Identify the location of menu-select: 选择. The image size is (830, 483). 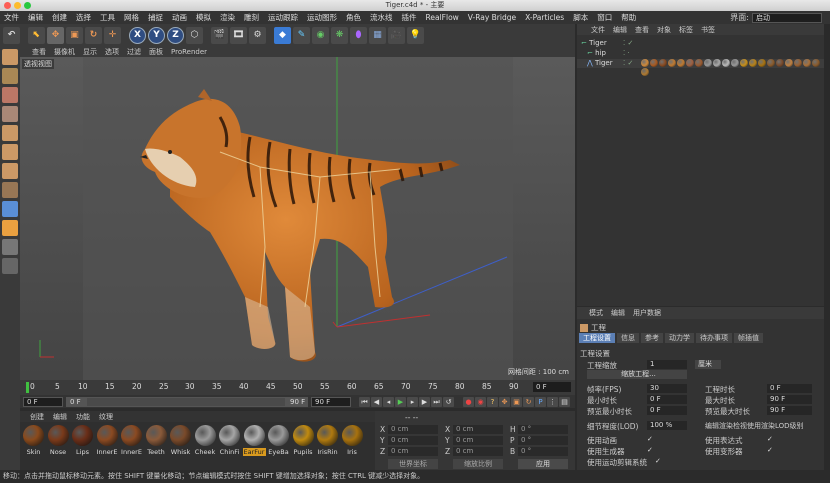
(83, 17).